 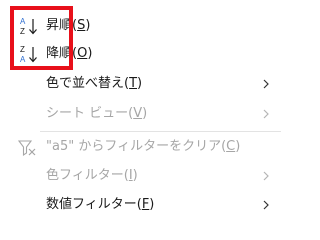 I want to click on clear-filter-item: "a5" からフィルターをクリア(C), so click(x=140, y=147).